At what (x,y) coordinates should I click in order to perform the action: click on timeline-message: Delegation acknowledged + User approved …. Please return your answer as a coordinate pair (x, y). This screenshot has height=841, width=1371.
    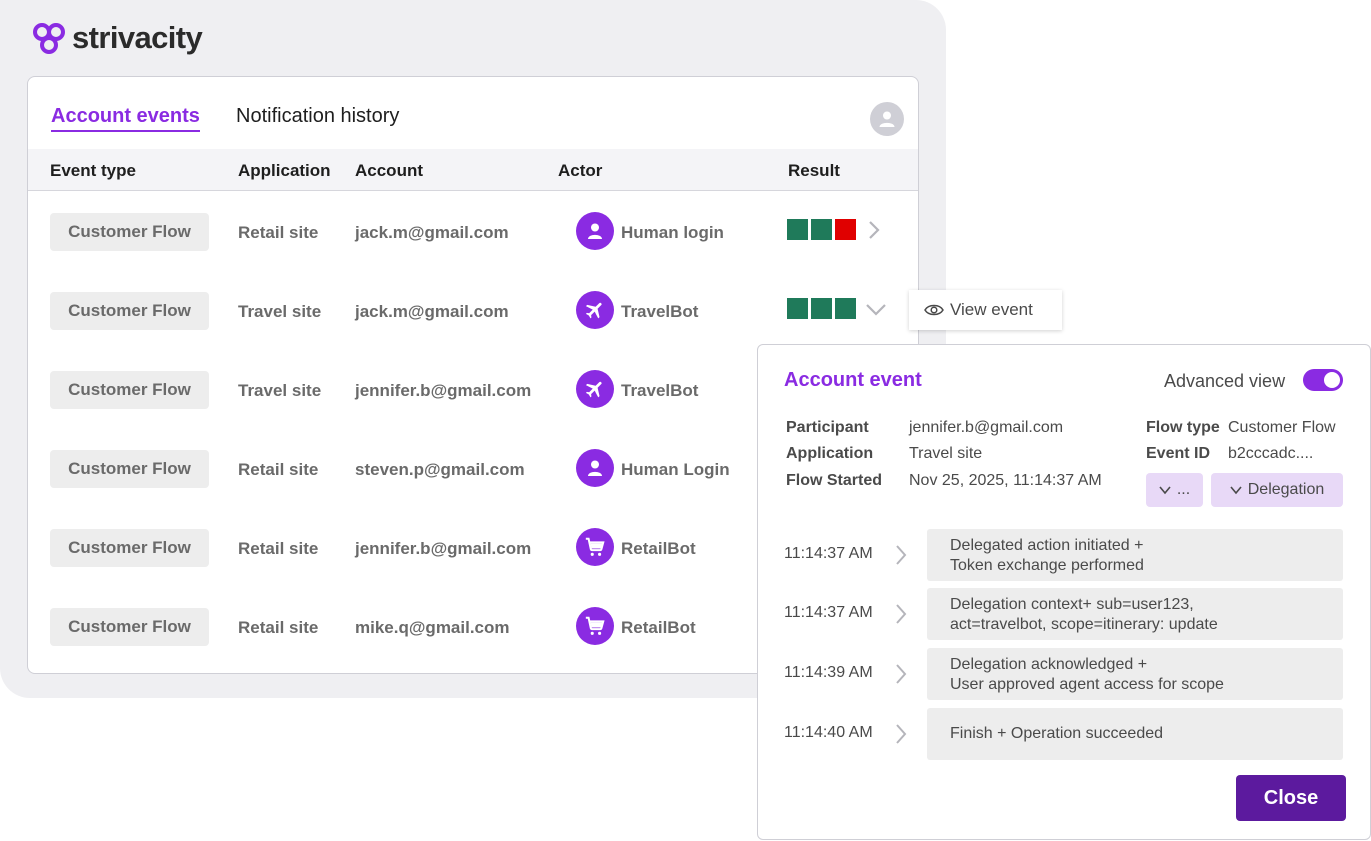
    Looking at the image, I should click on (1135, 674).